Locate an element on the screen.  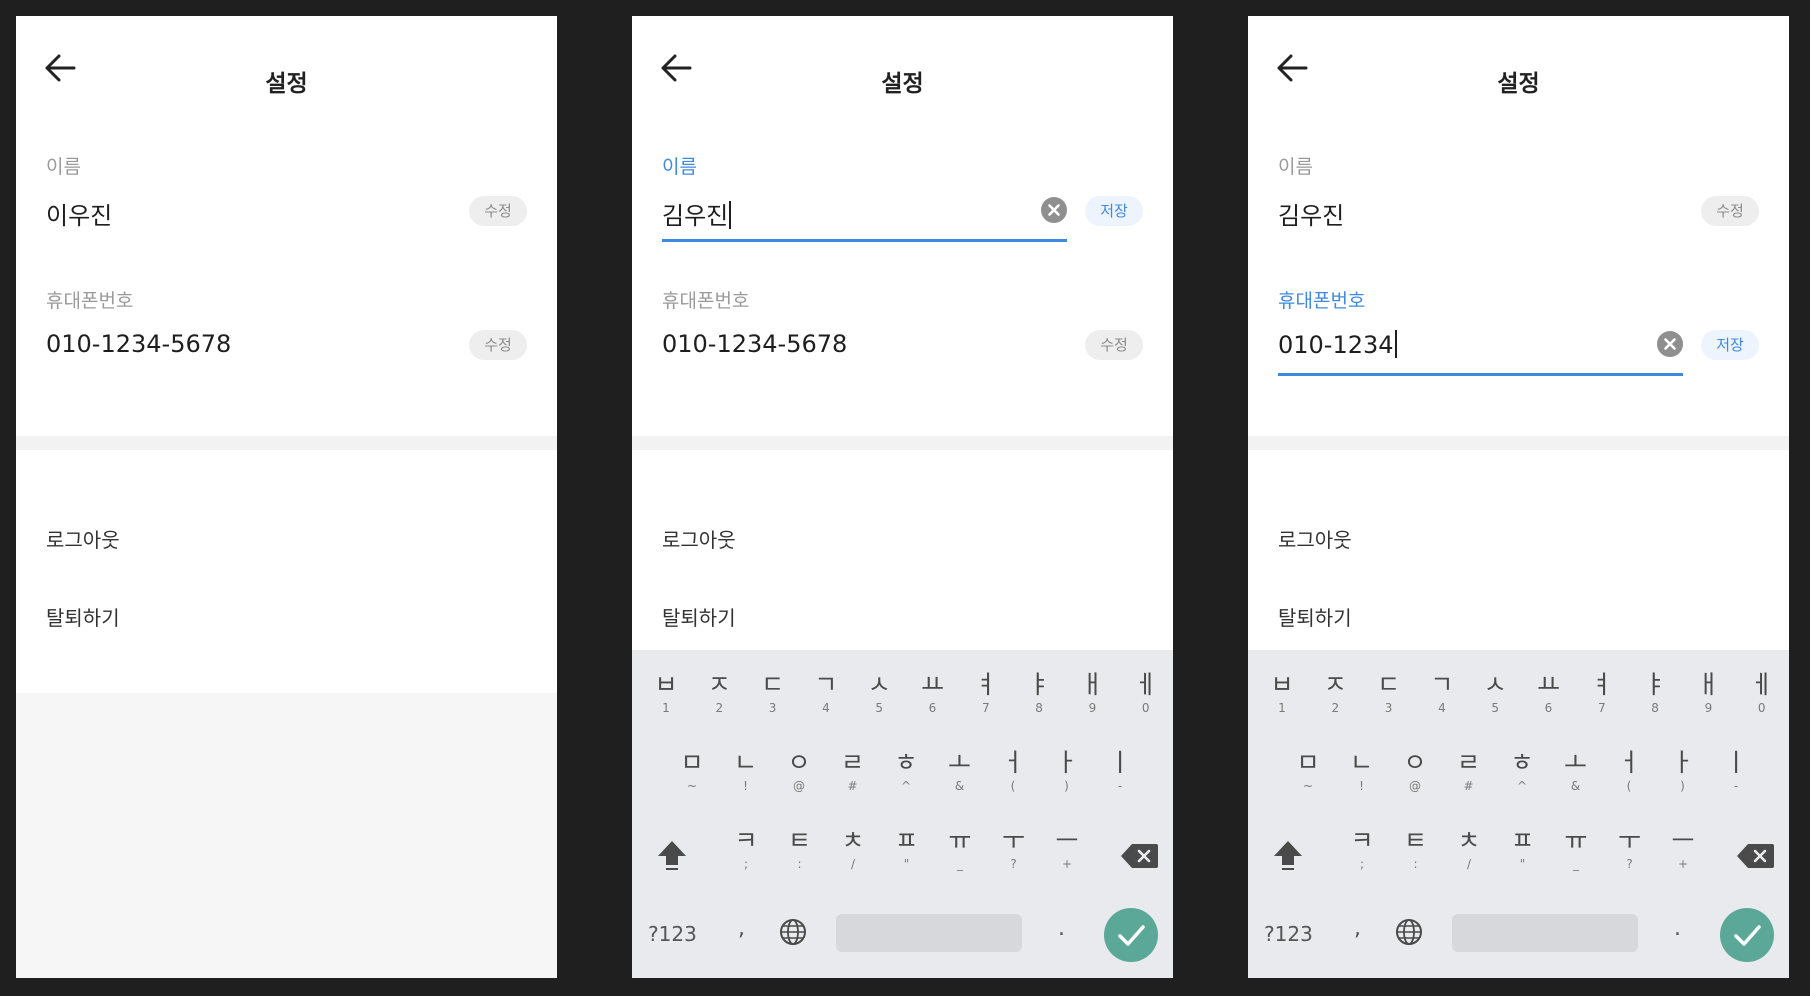
key-hint: _ is located at coordinates (1576, 864).